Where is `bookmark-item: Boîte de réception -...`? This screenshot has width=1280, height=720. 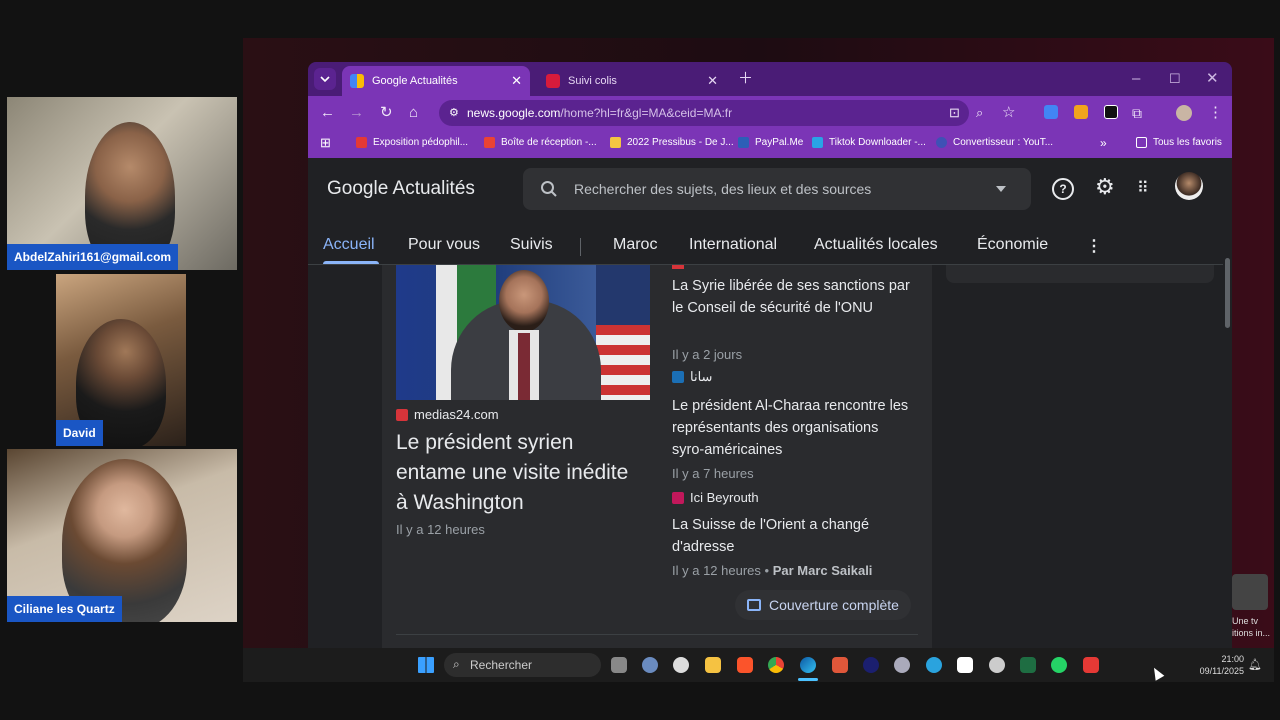 bookmark-item: Boîte de réception -... is located at coordinates (540, 142).